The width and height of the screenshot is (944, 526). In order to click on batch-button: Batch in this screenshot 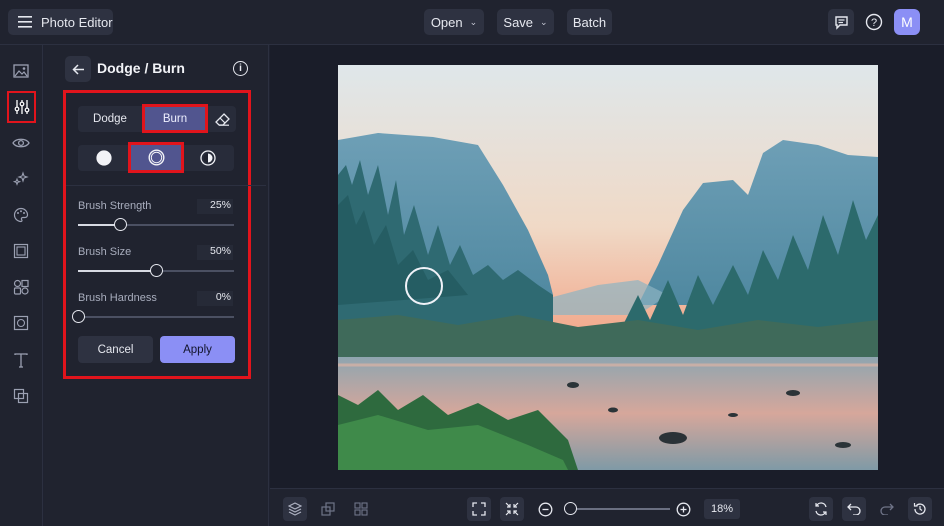, I will do `click(589, 22)`.